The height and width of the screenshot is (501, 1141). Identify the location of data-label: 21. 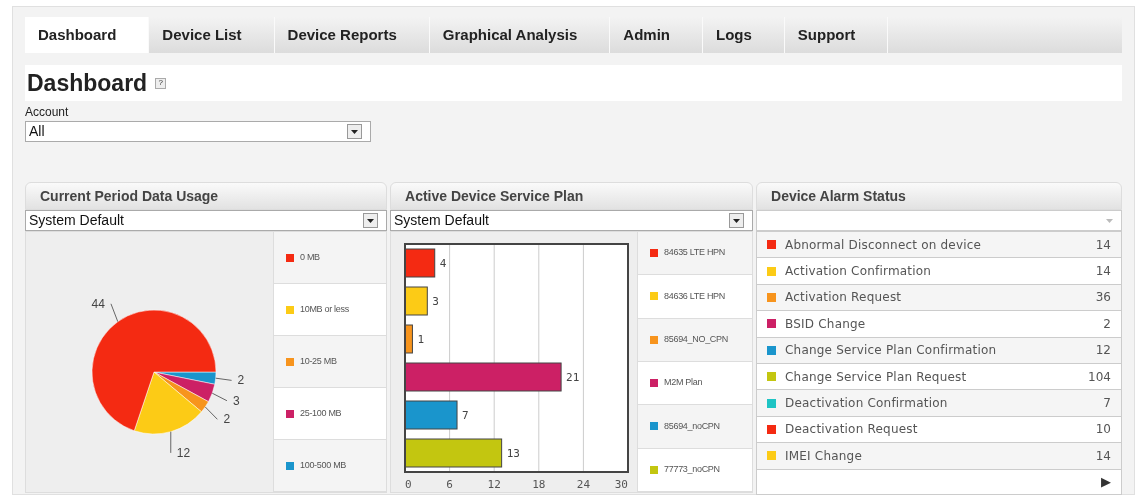
(573, 377).